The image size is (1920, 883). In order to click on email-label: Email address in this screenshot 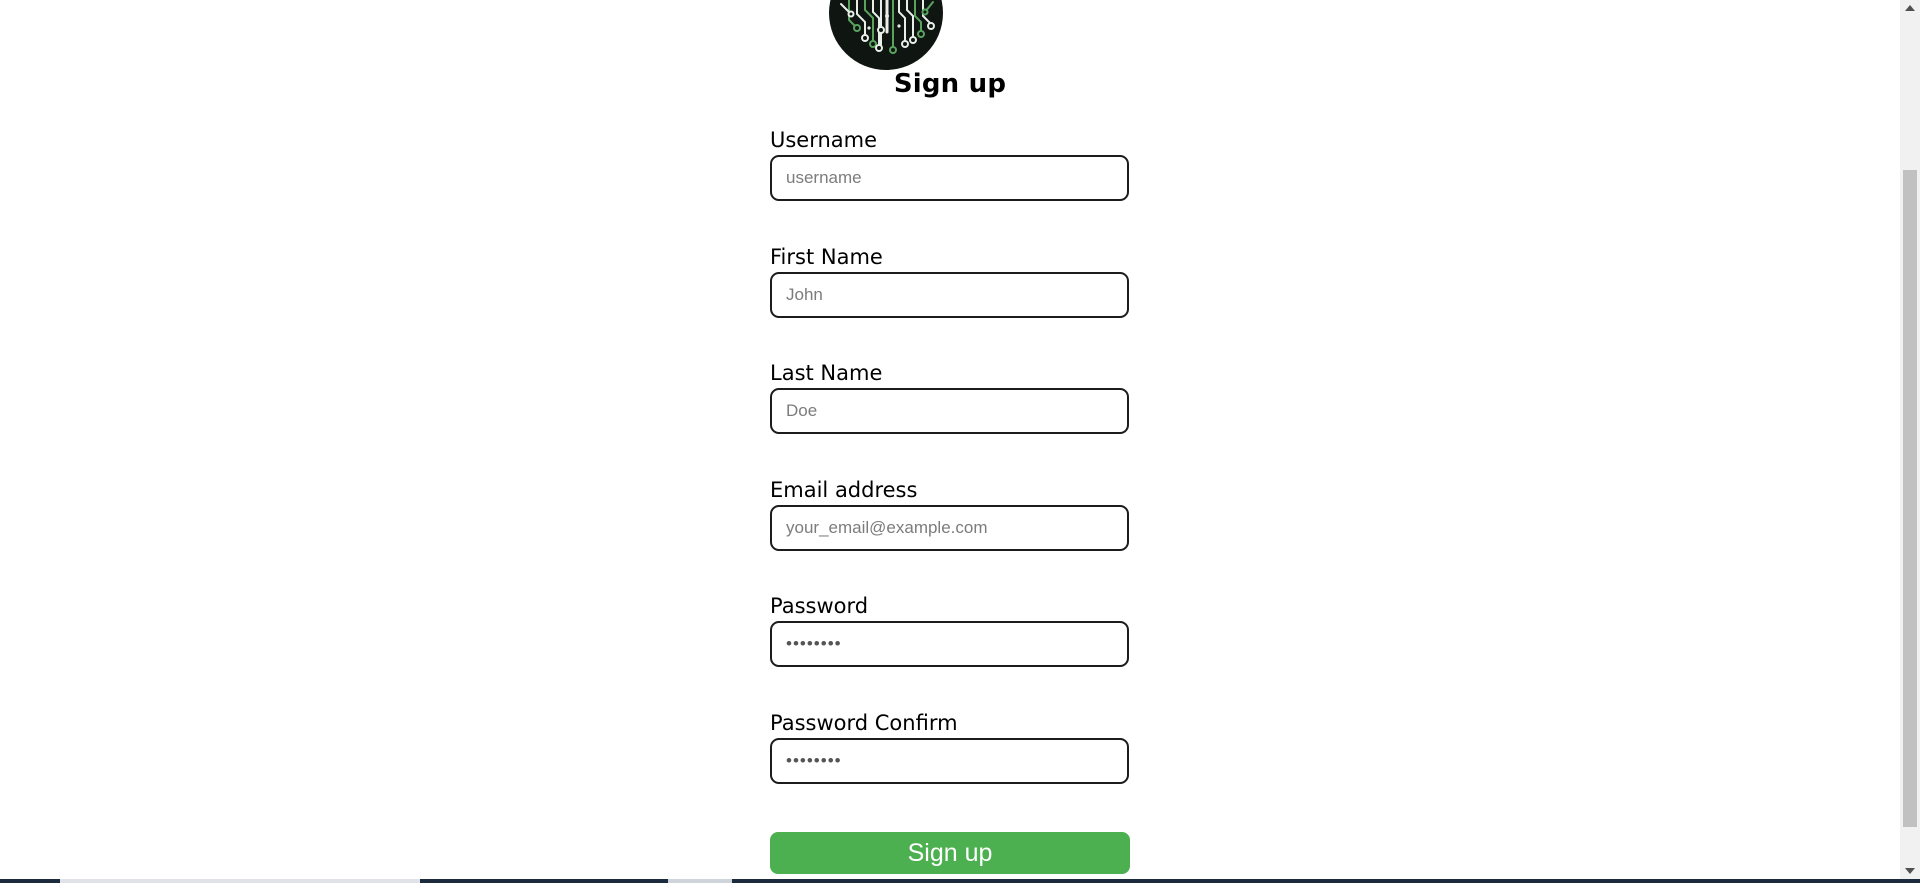, I will do `click(844, 490)`.